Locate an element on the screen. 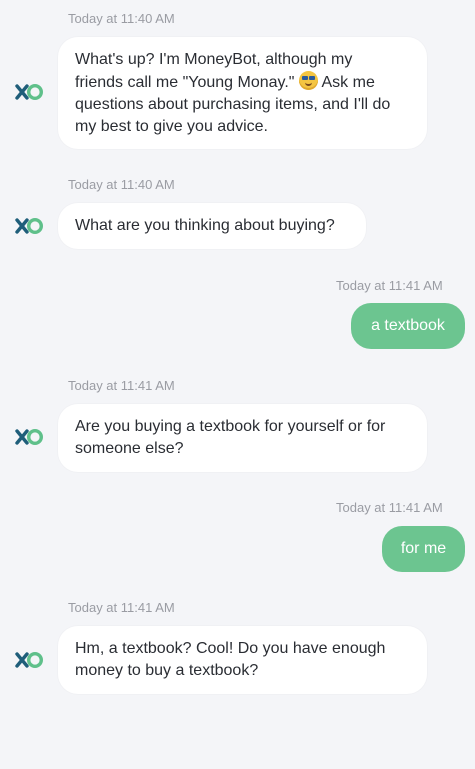  message-line: Hm, a textbook? Cool! Do you have enough is located at coordinates (230, 648).